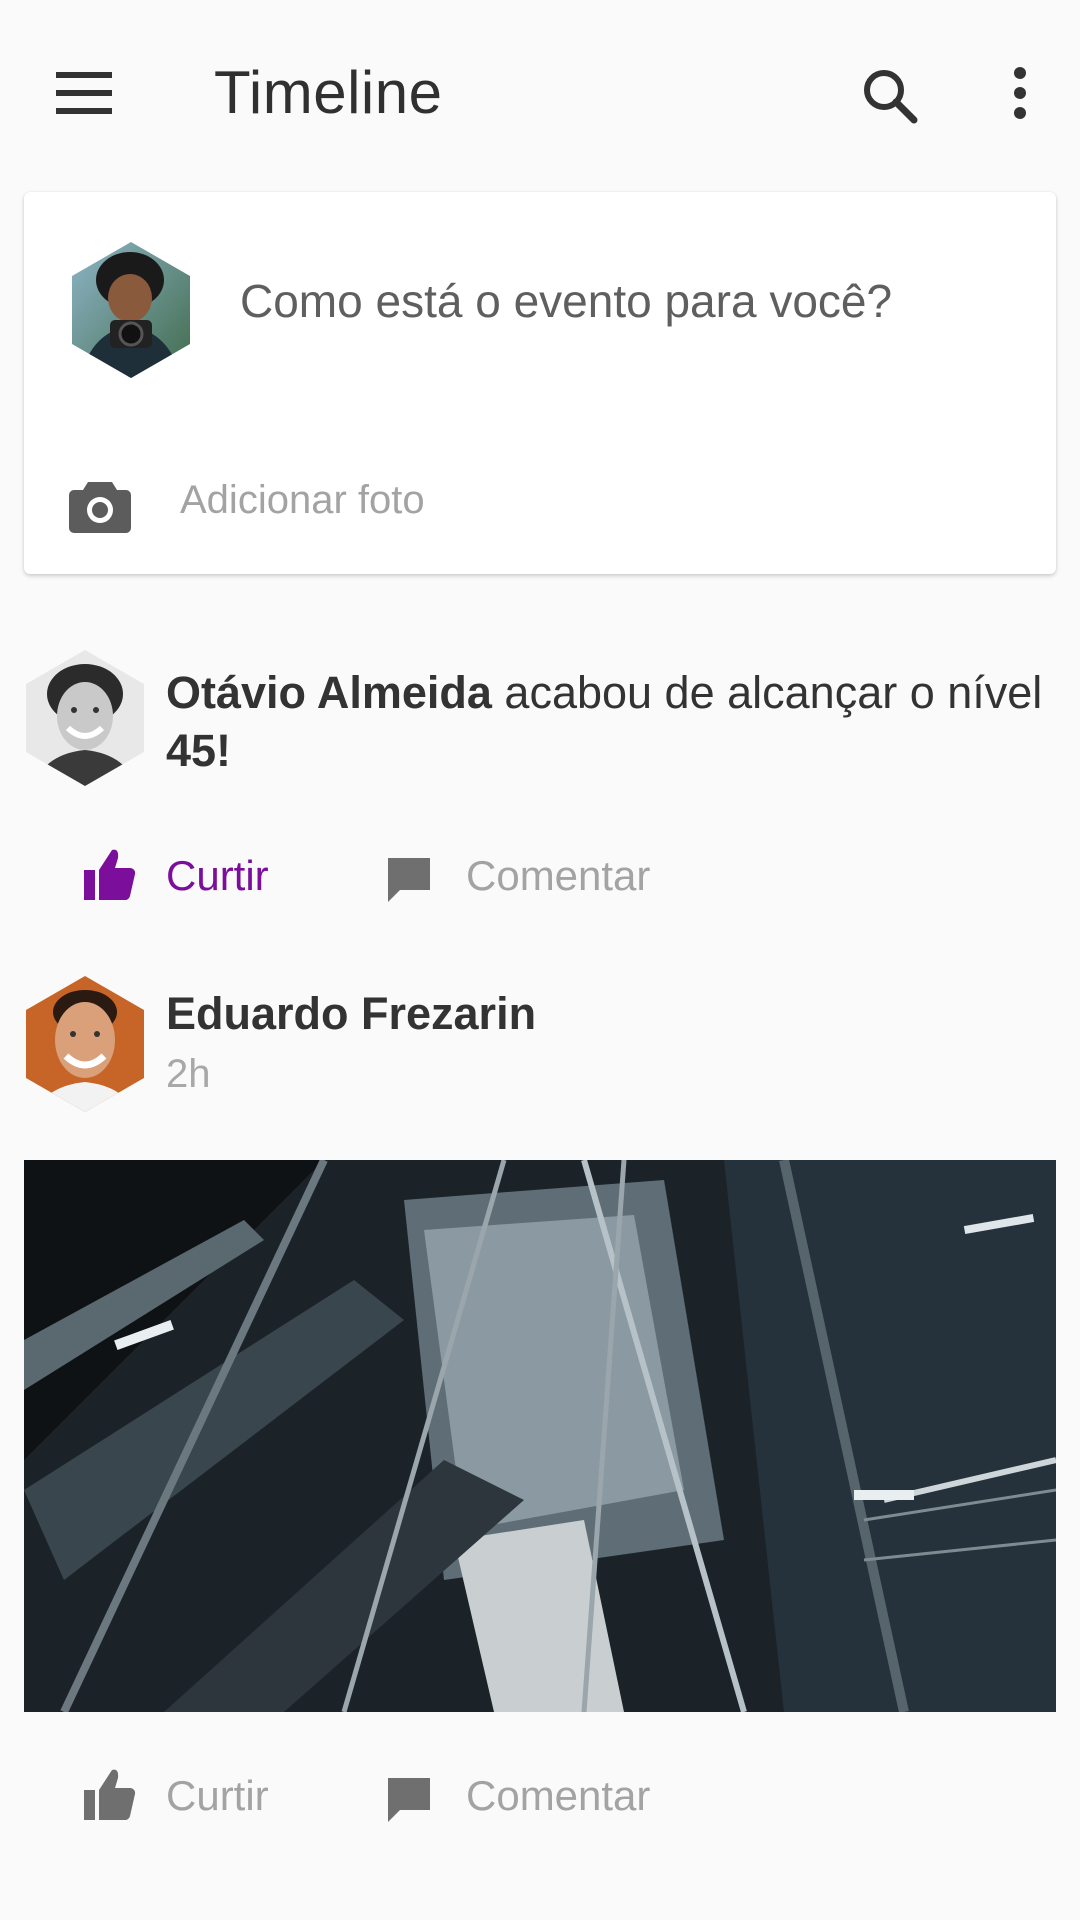 This screenshot has width=1080, height=1920. What do you see at coordinates (188, 1074) in the screenshot?
I see `post-timestamp: 2h` at bounding box center [188, 1074].